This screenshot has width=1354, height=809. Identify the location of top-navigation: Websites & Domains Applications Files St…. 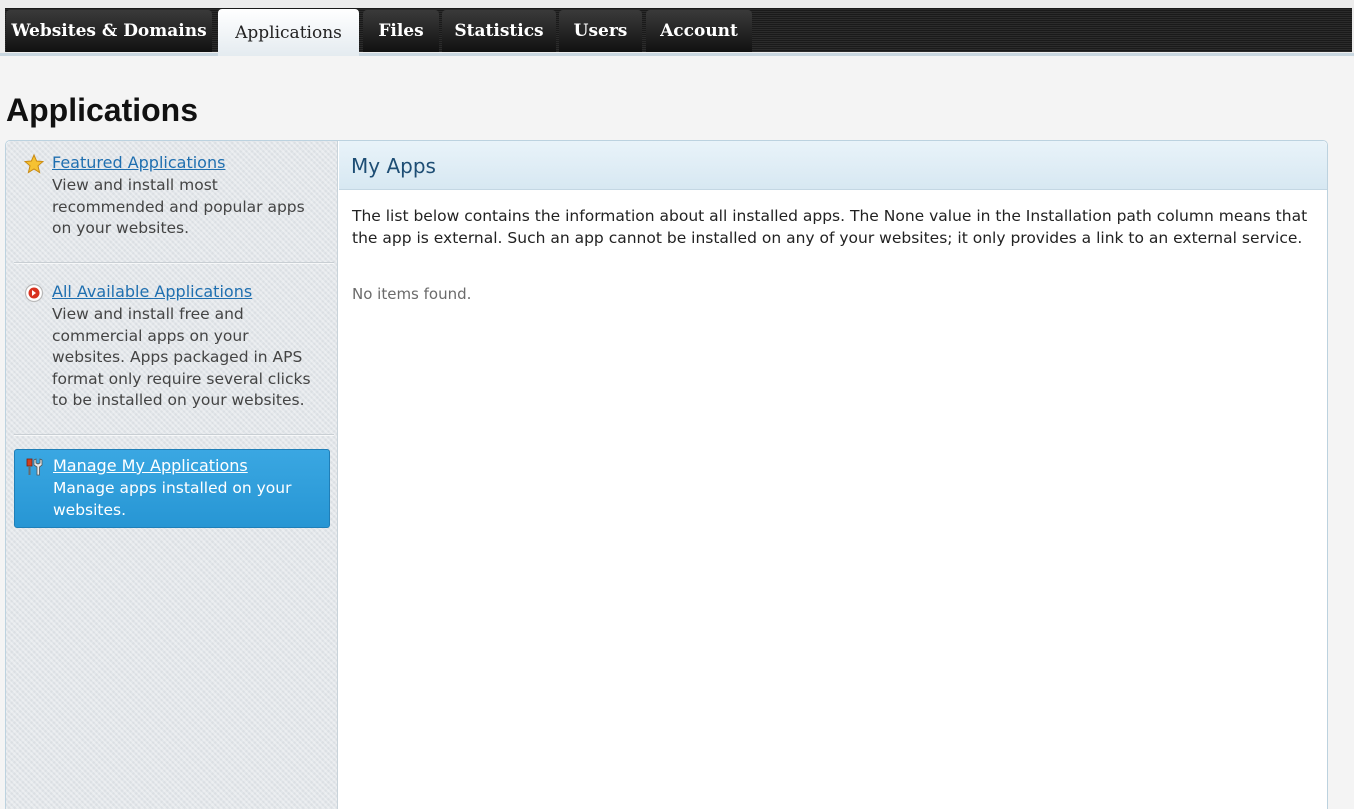
(677, 28).